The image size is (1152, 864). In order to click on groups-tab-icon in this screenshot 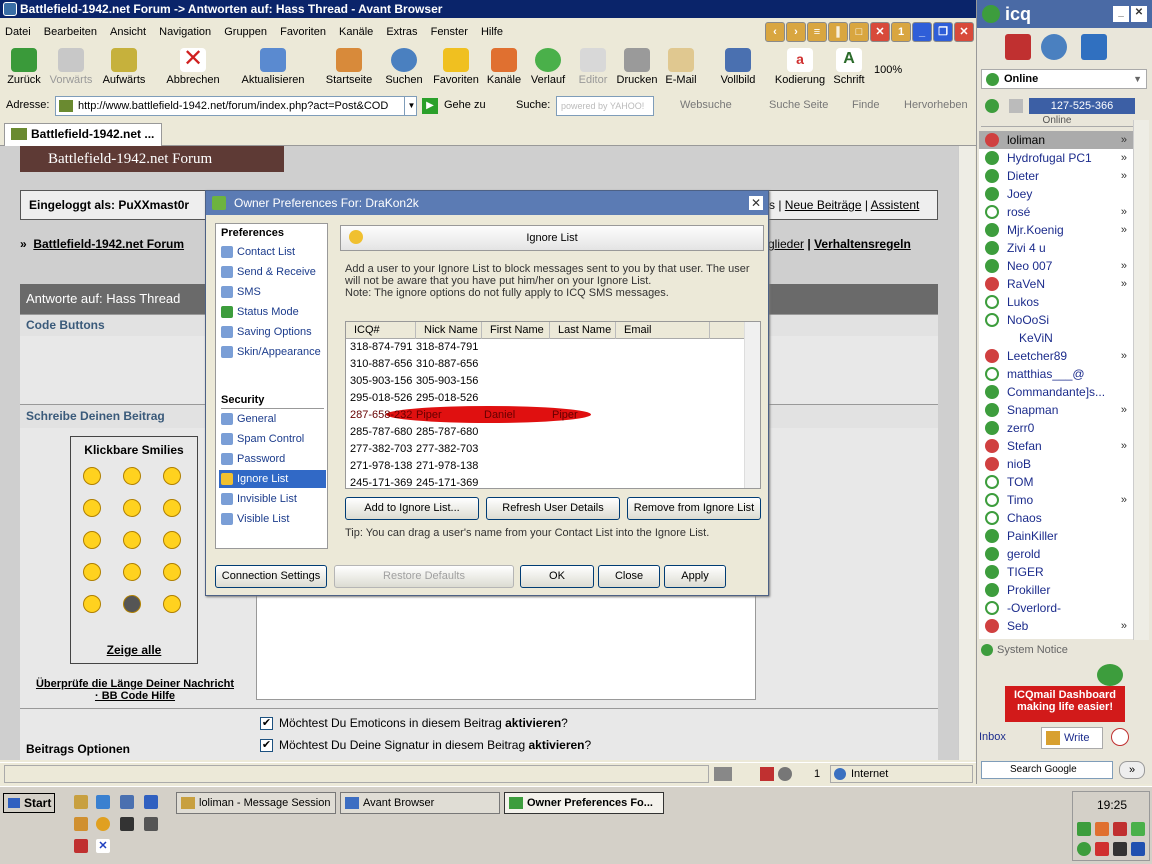, I will do `click(1016, 106)`.